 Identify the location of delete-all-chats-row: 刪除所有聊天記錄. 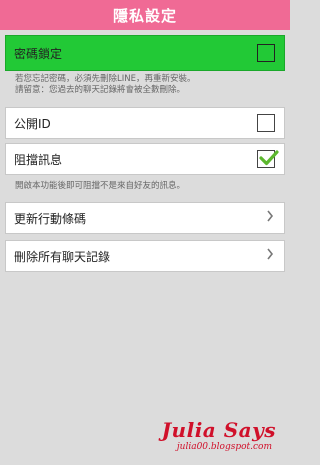
(145, 256).